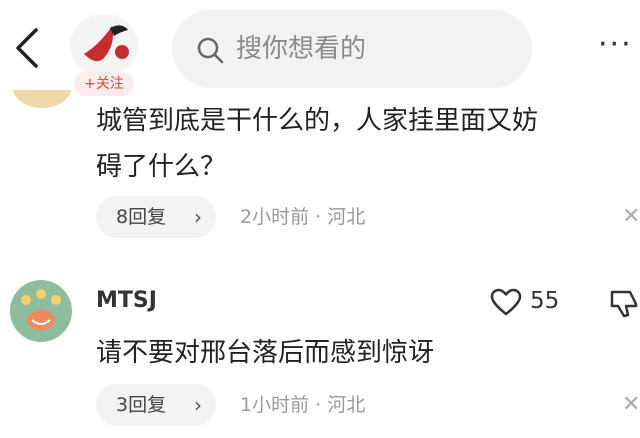 This screenshot has width=640, height=438. What do you see at coordinates (141, 405) in the screenshot?
I see `replies-label: 3回复` at bounding box center [141, 405].